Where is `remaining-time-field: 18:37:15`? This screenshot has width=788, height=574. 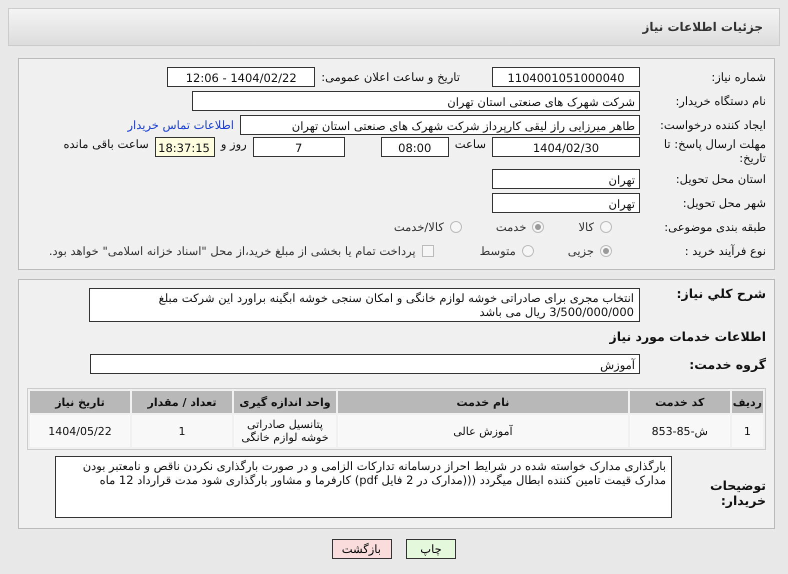
remaining-time-field: 18:37:15 is located at coordinates (184, 147).